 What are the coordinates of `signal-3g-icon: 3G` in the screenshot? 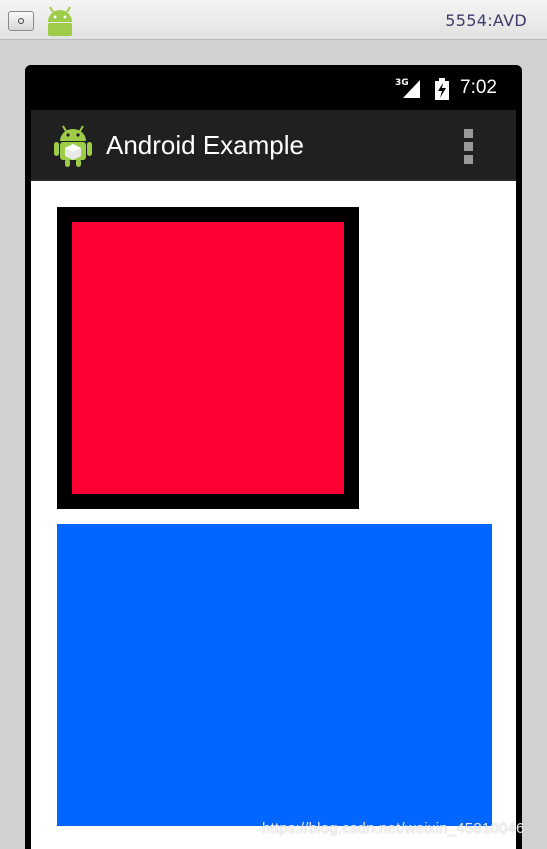 It's located at (407, 88).